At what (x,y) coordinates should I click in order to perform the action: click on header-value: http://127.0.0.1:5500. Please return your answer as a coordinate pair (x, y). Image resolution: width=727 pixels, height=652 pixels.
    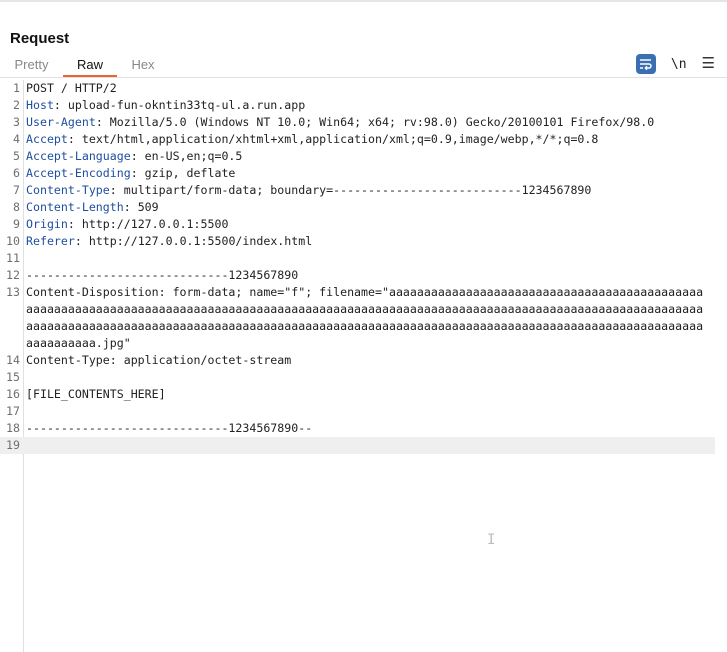
    Looking at the image, I should click on (151, 224).